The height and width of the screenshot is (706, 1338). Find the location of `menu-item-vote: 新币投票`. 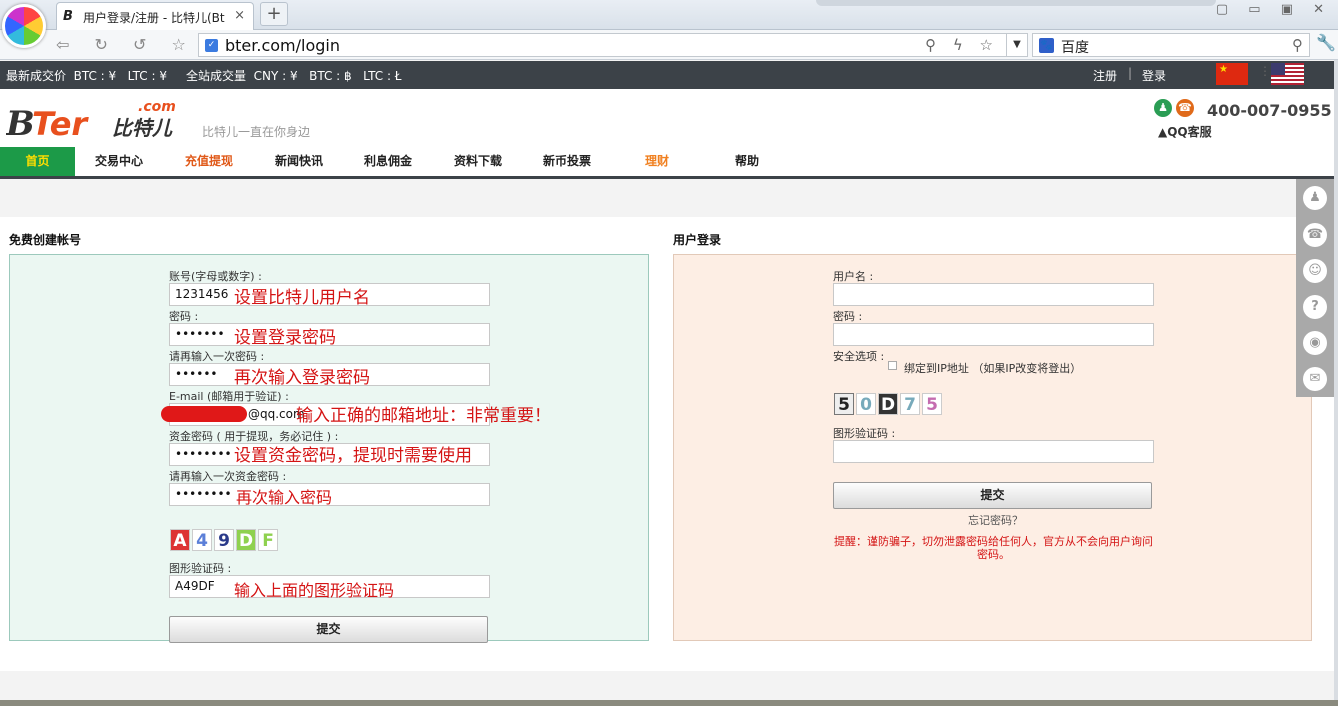

menu-item-vote: 新币投票 is located at coordinates (567, 161).